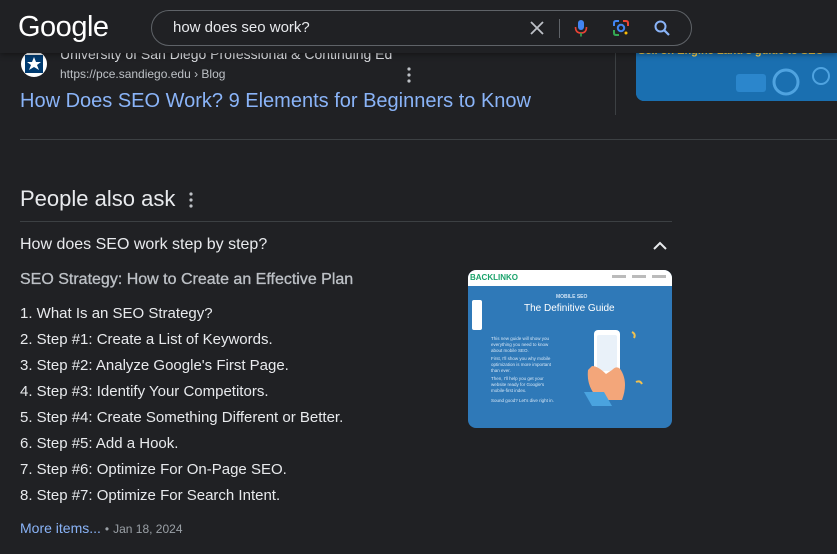  I want to click on section-divider, so click(428, 139).